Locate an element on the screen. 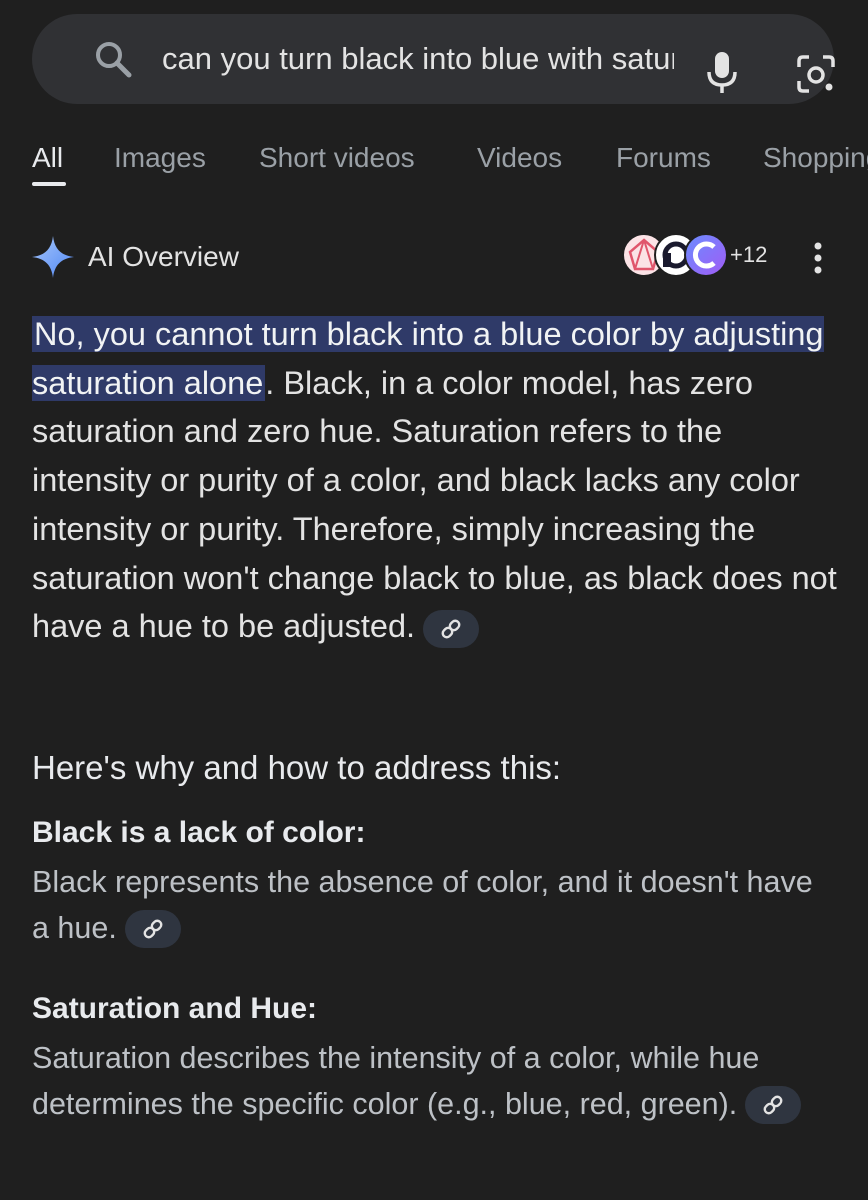 Image resolution: width=868 pixels, height=1200 pixels. search-icon is located at coordinates (114, 60).